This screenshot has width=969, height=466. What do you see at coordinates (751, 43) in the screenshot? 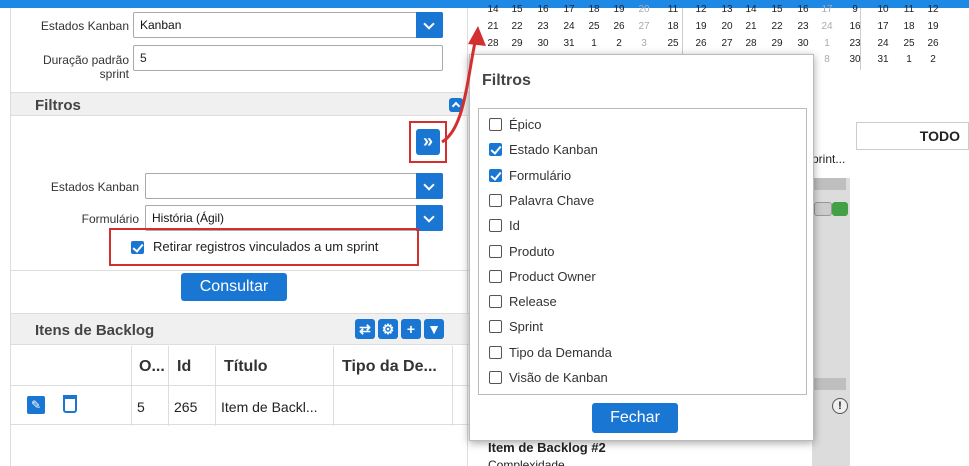
I see `calendar-day: 28` at bounding box center [751, 43].